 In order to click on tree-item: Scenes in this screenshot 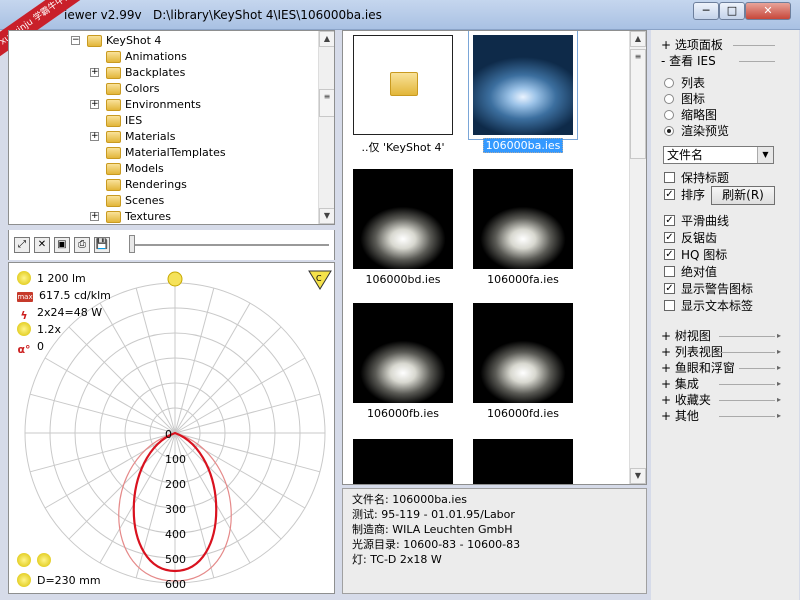, I will do `click(164, 201)`.